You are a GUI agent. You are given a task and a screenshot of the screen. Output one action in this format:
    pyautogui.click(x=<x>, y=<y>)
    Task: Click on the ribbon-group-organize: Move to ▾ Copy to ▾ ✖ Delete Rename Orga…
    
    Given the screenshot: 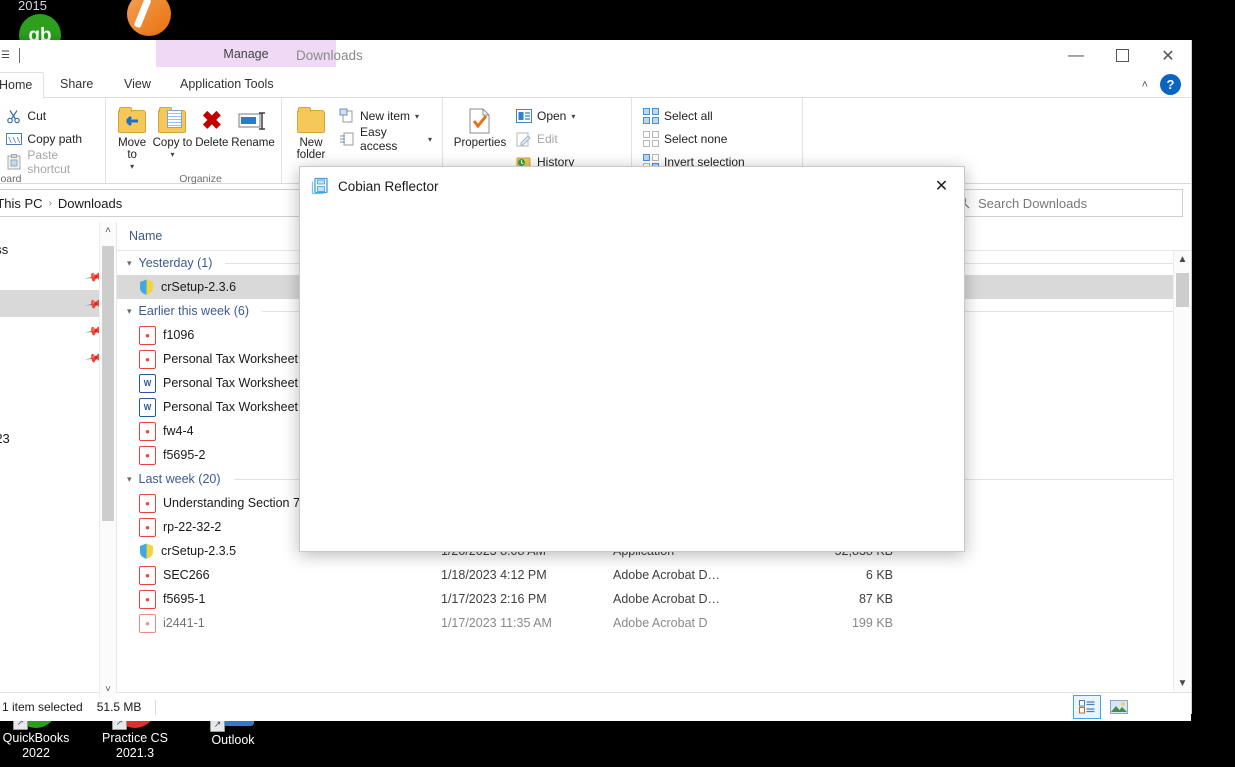 What is the action you would take?
    pyautogui.click(x=194, y=141)
    